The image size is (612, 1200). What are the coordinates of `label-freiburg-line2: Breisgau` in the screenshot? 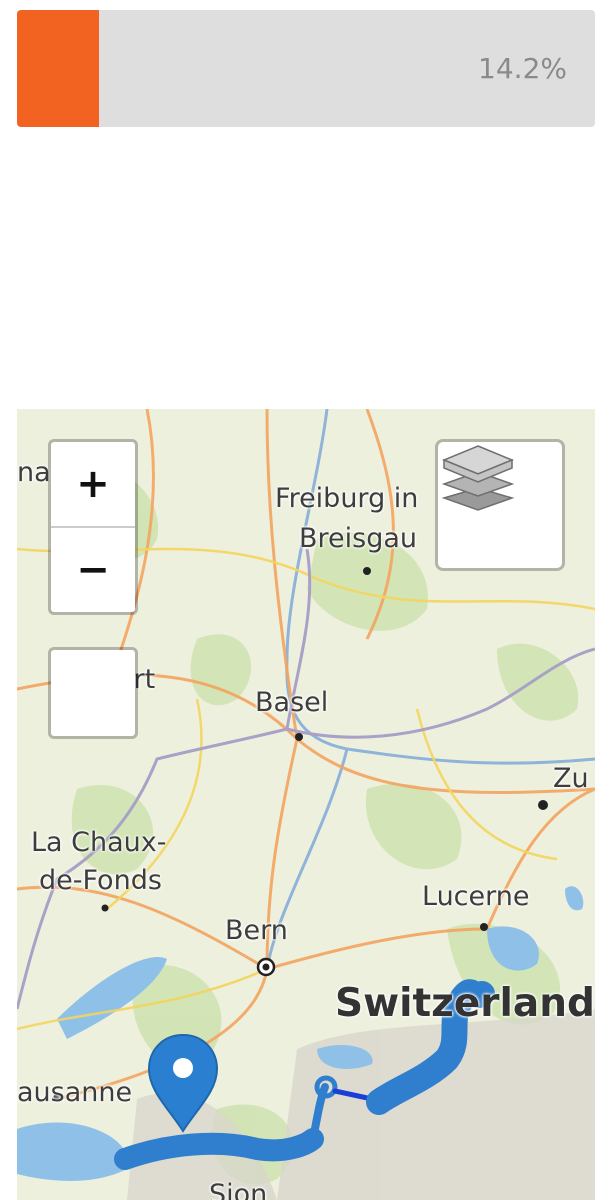 It's located at (358, 538).